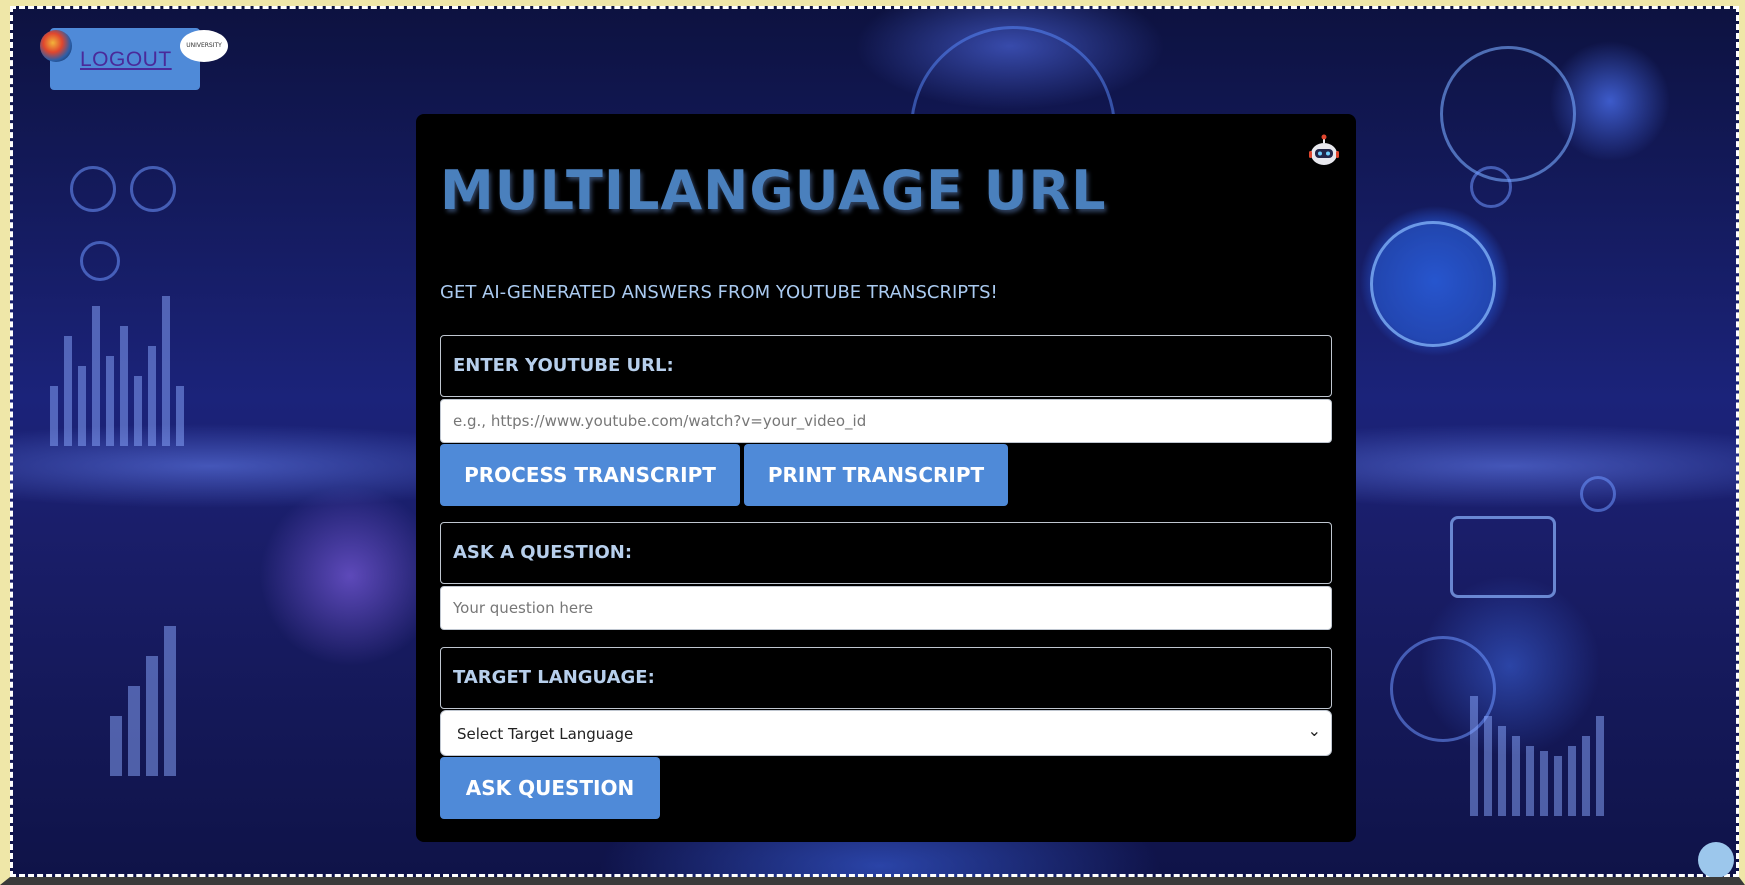  Describe the element at coordinates (1314, 730) in the screenshot. I see `chevron-down-icon: ⌄` at that location.